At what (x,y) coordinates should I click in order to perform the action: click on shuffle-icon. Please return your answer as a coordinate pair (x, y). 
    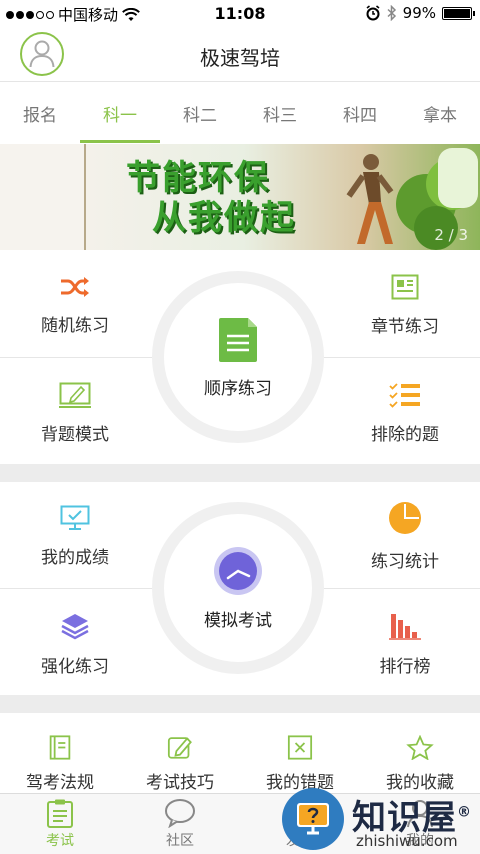
    Looking at the image, I should click on (75, 286).